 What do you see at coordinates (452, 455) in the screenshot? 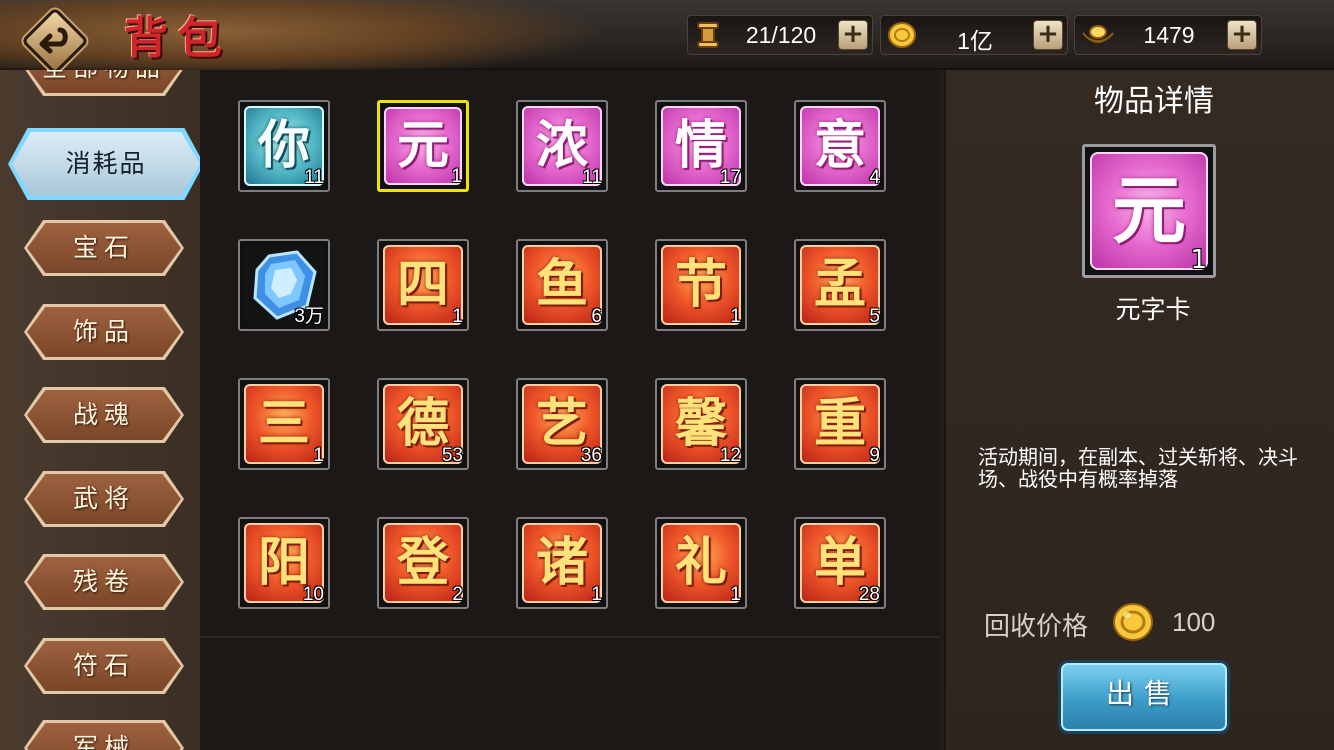
I see `item-count: 53` at bounding box center [452, 455].